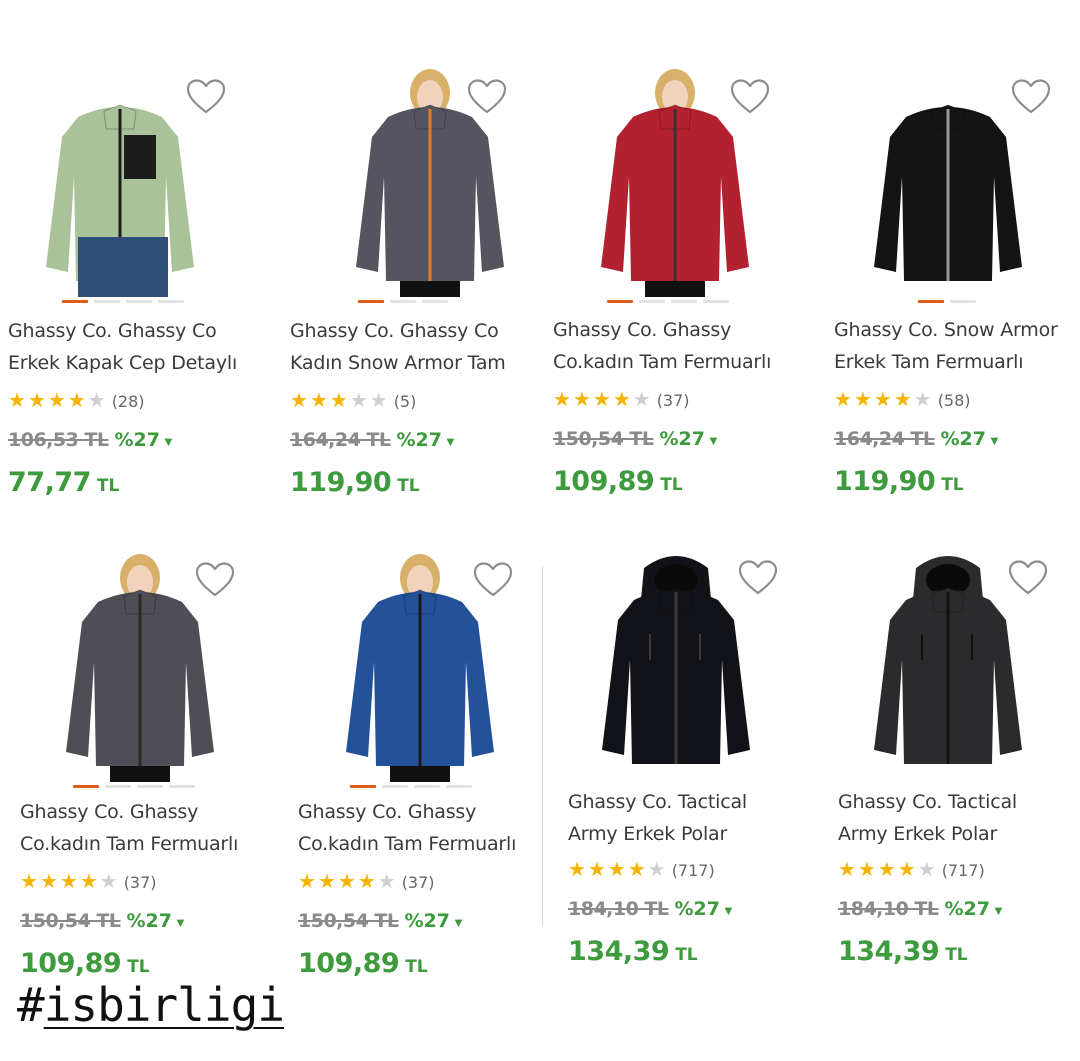 The width and height of the screenshot is (1080, 1061). I want to click on current-price: 109,89 TL, so click(85, 963).